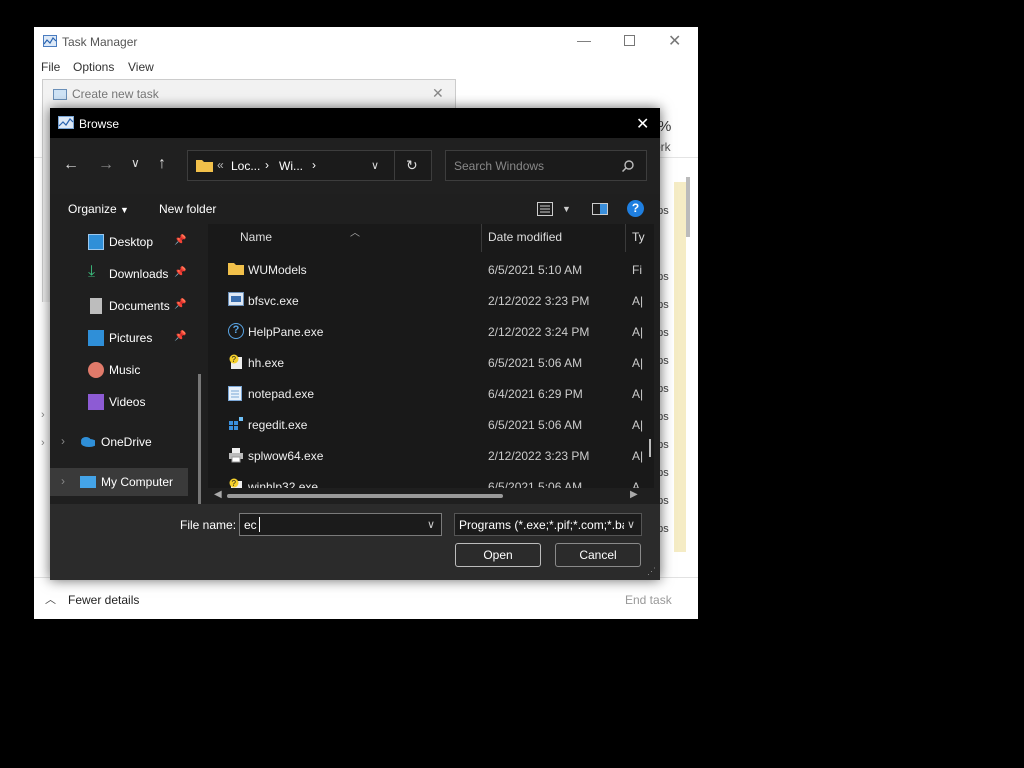 The image size is (1024, 768). I want to click on address-bar: « Loc... › Wi... › ∨ ↻, so click(309, 165).